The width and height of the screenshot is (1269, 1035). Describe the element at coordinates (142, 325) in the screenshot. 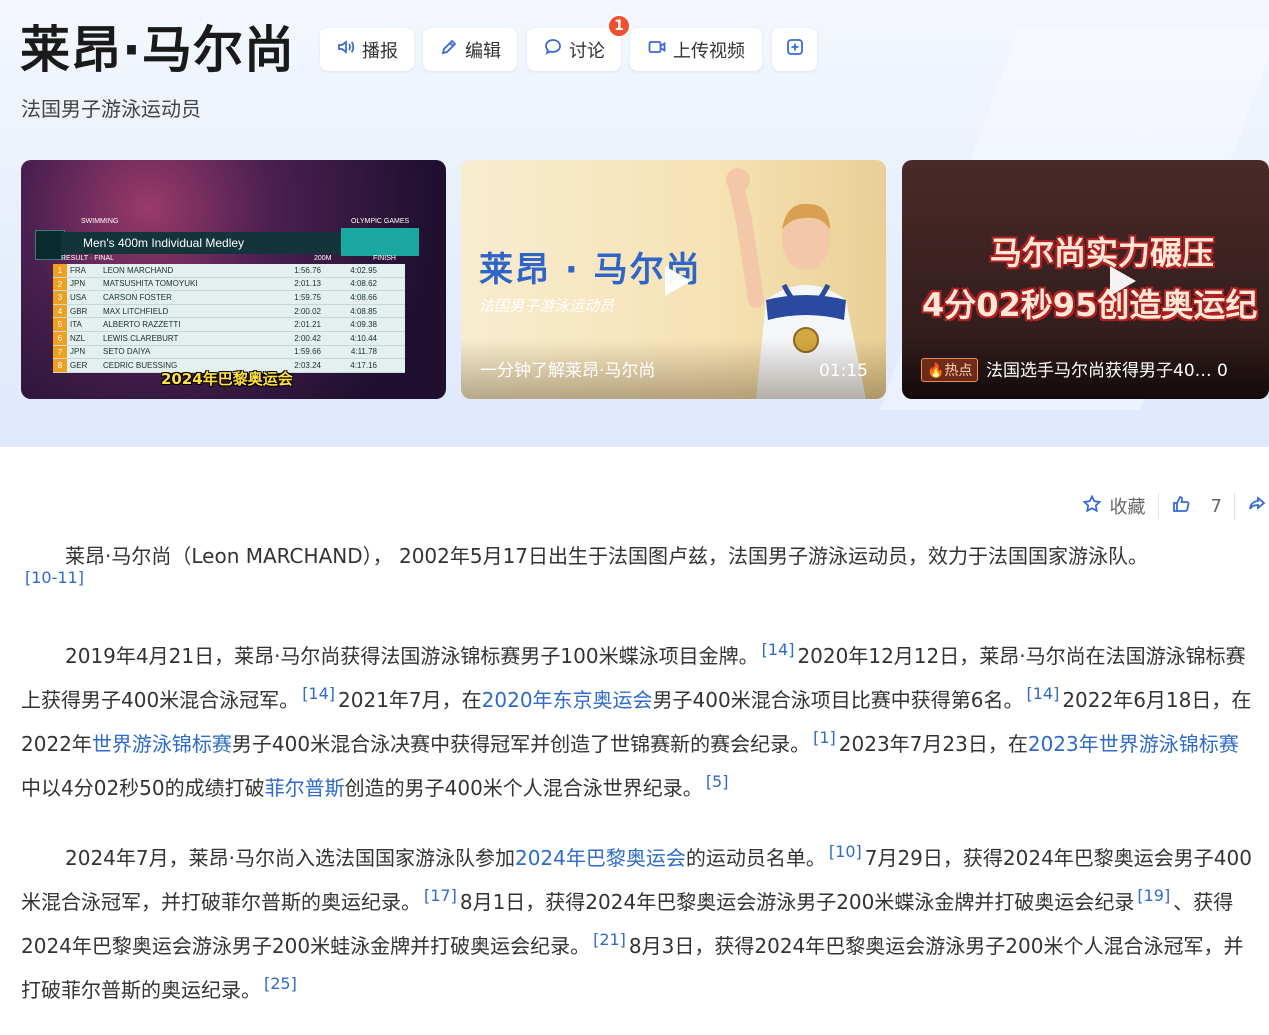

I see `swimmer-name: ALBERTO RAZZETTI` at that location.